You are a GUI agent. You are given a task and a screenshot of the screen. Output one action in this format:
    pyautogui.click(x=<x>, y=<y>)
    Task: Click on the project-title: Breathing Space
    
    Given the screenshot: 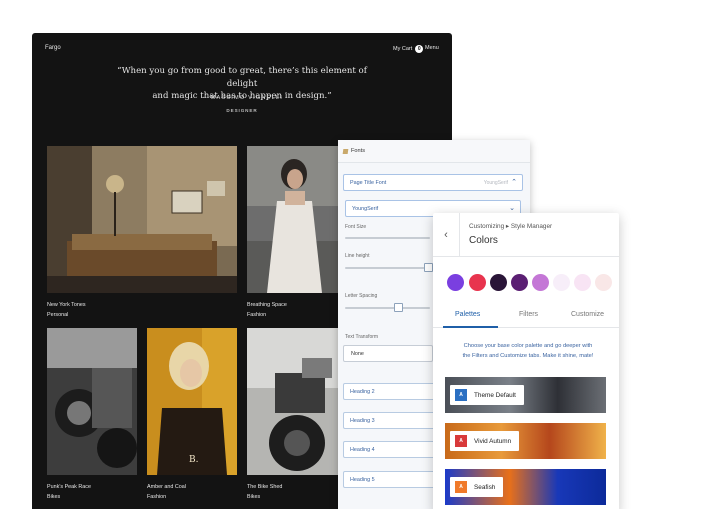 What is the action you would take?
    pyautogui.click(x=267, y=305)
    